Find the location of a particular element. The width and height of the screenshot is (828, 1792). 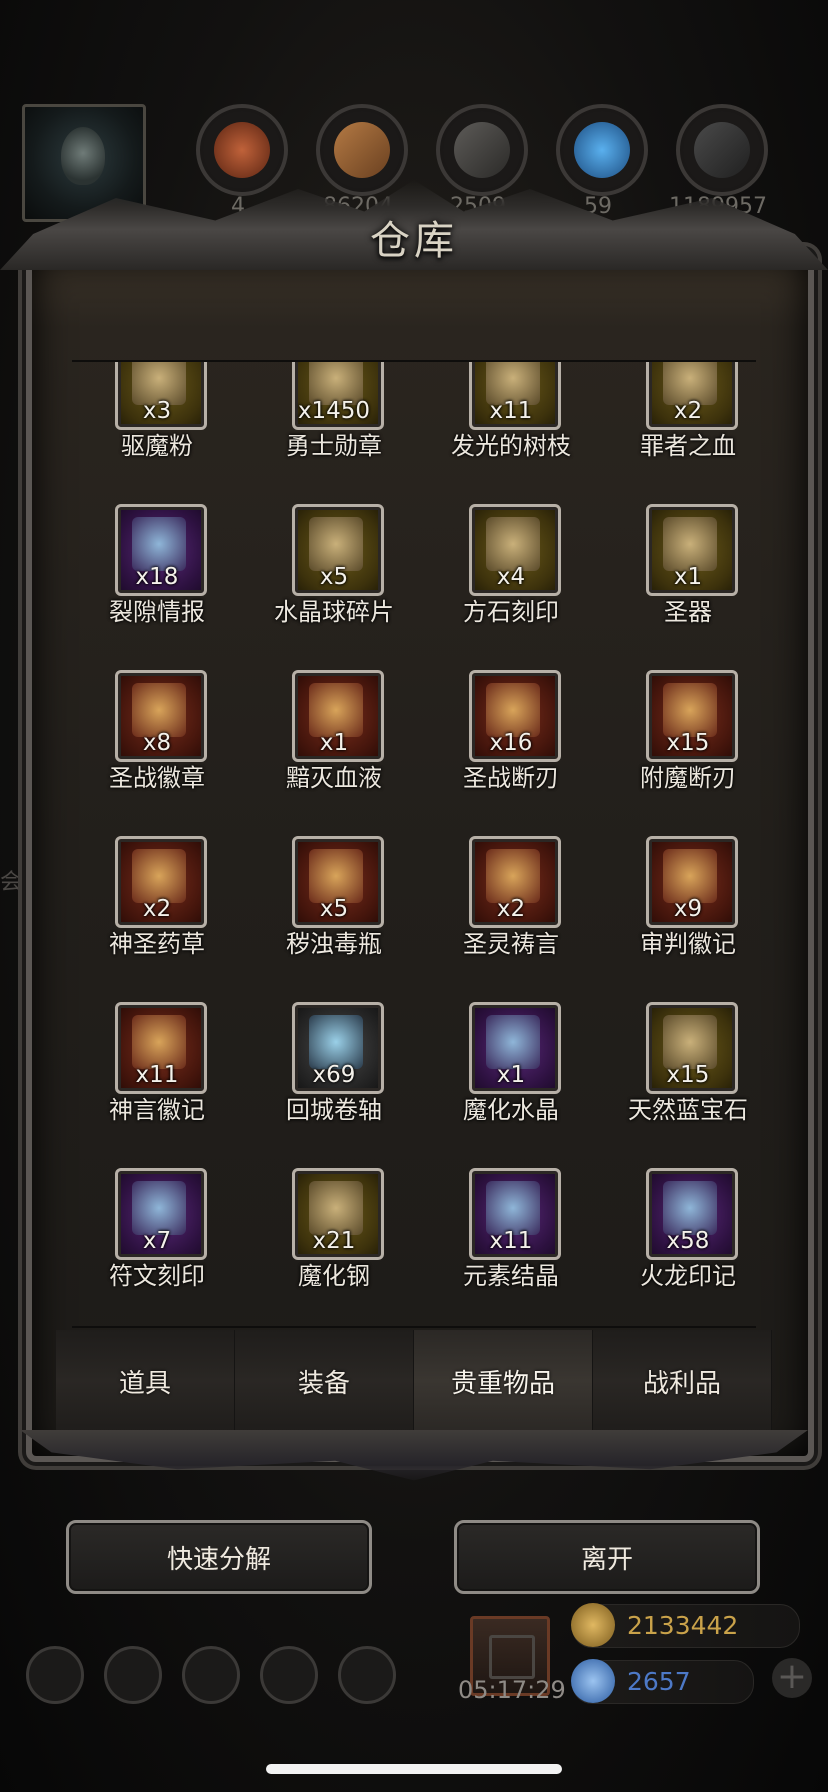

item-slot: x5 水晶球碎片 is located at coordinates (334, 579).